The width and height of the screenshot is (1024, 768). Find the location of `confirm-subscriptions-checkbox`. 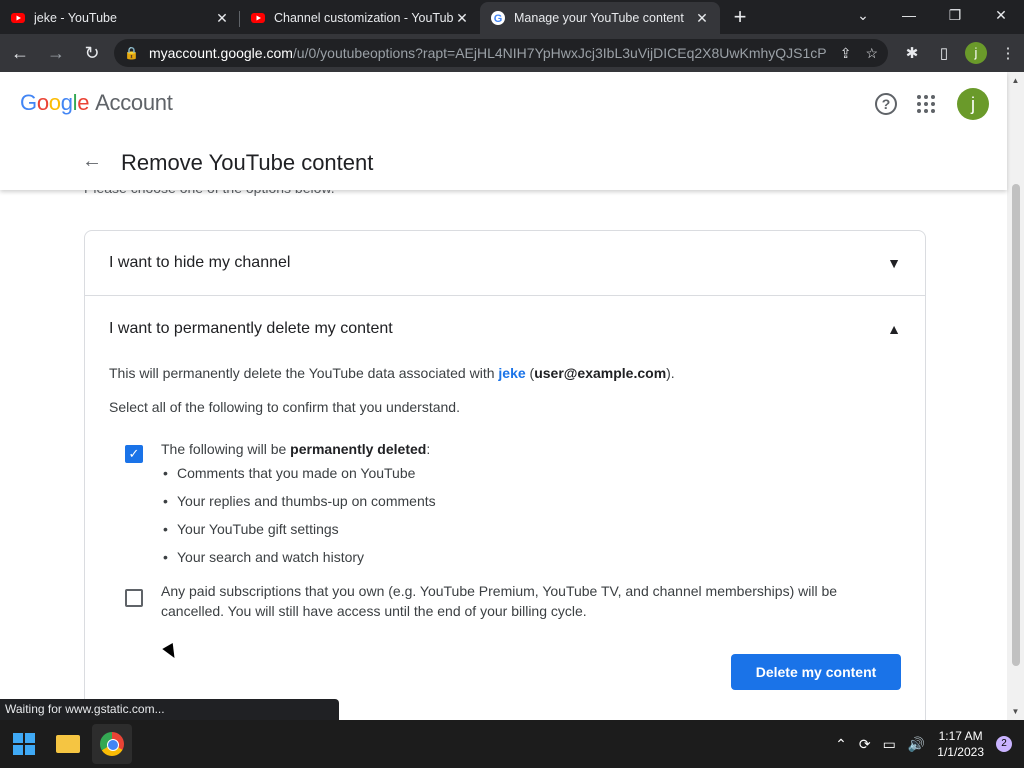

confirm-subscriptions-checkbox is located at coordinates (134, 598).